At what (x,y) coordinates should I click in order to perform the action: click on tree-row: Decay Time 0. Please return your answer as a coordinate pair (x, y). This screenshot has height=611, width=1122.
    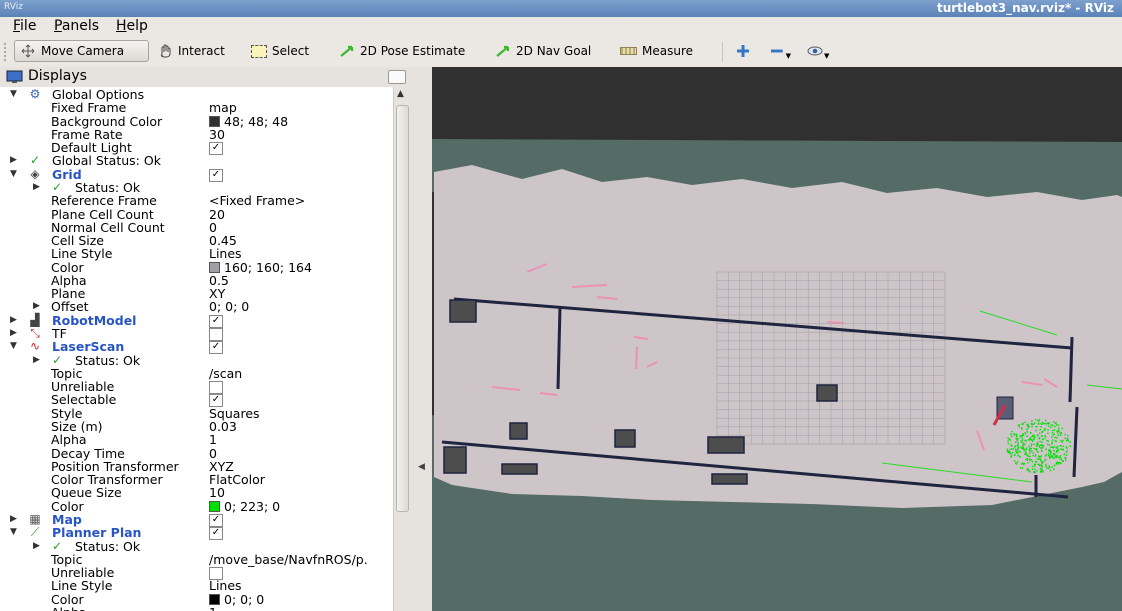
    Looking at the image, I should click on (196, 453).